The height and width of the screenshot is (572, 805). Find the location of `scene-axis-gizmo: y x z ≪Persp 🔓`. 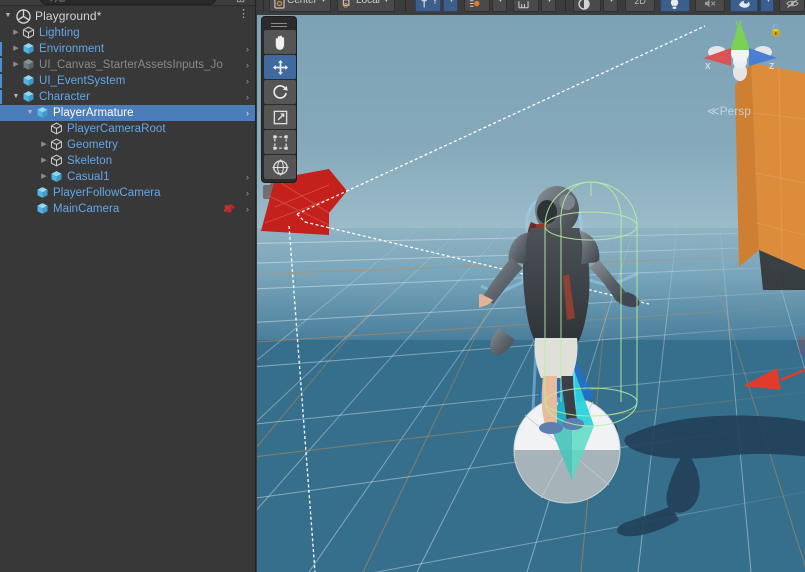

scene-axis-gizmo: y x z ≪Persp 🔓 is located at coordinates (740, 67).